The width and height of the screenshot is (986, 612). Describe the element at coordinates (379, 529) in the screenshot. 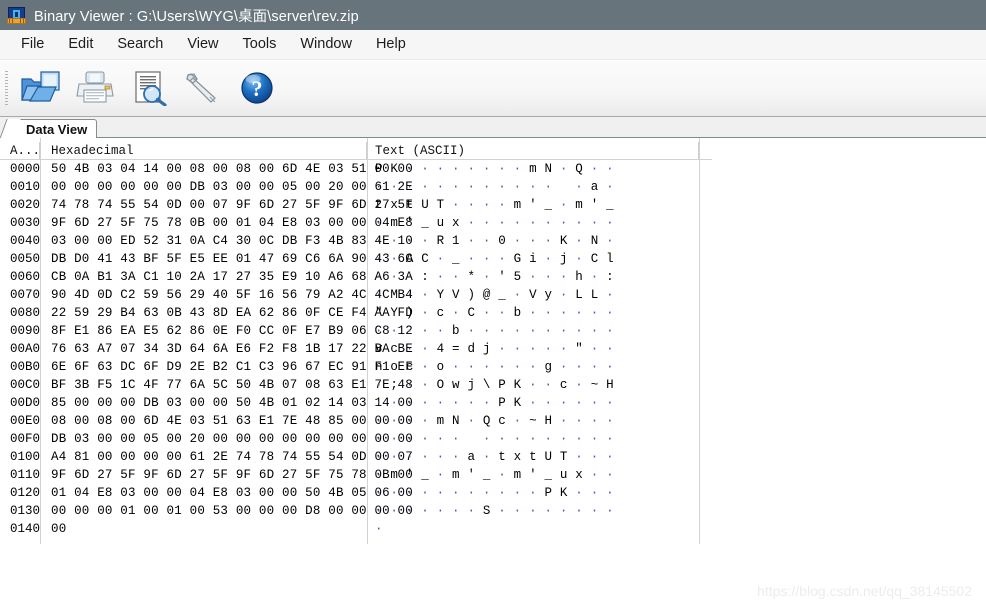

I see `hex-row-ascii: ·` at that location.